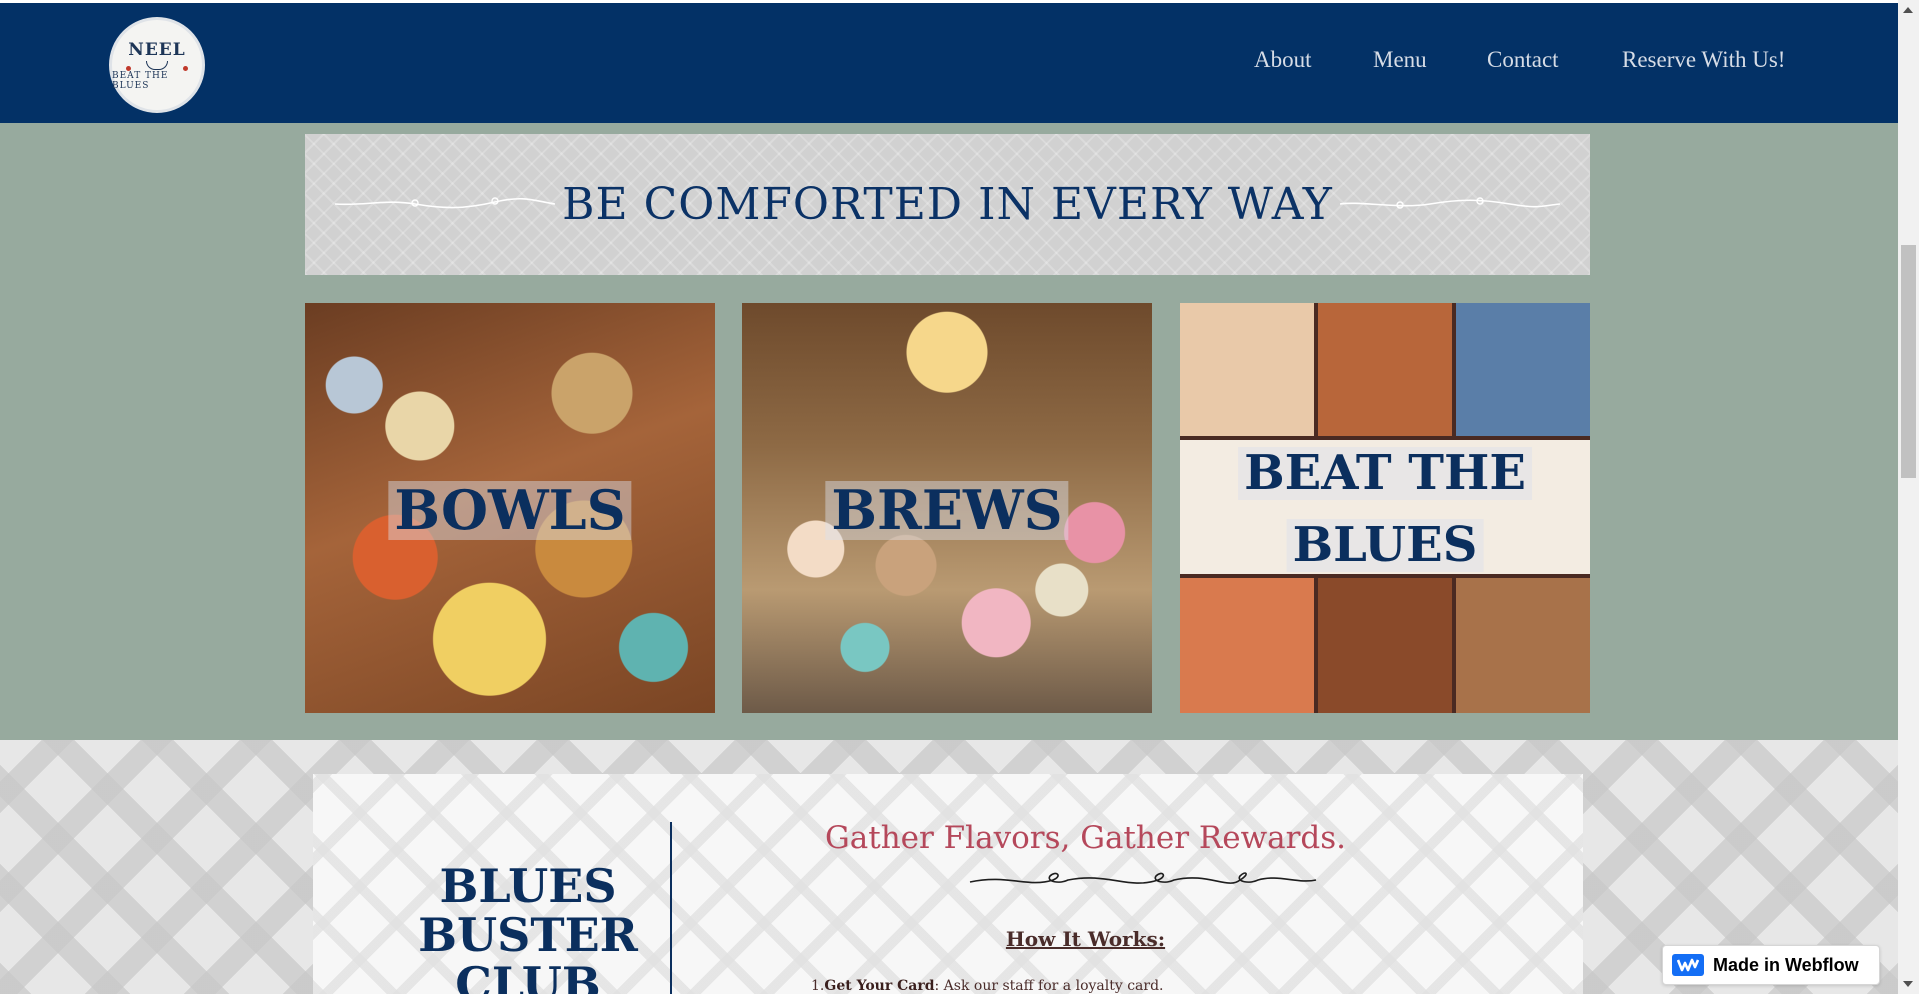 This screenshot has height=994, width=1919. I want to click on scroll-down-arrow-icon, so click(1908, 984).